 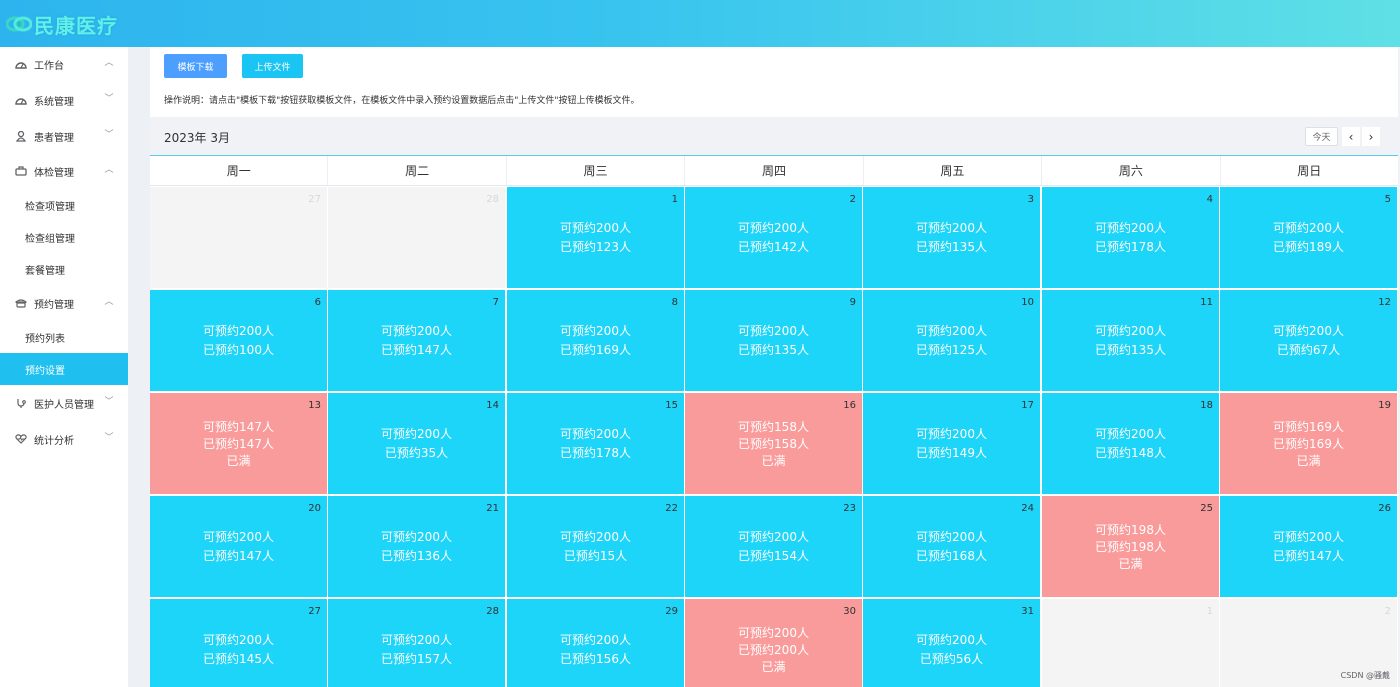 I want to click on day-number: 11, so click(x=1206, y=302).